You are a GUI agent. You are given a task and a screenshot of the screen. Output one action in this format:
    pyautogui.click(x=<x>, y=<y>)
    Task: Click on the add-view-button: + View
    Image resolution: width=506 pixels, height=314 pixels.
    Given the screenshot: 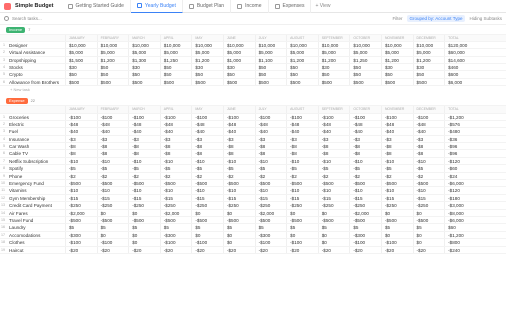 What is the action you would take?
    pyautogui.click(x=322, y=6)
    